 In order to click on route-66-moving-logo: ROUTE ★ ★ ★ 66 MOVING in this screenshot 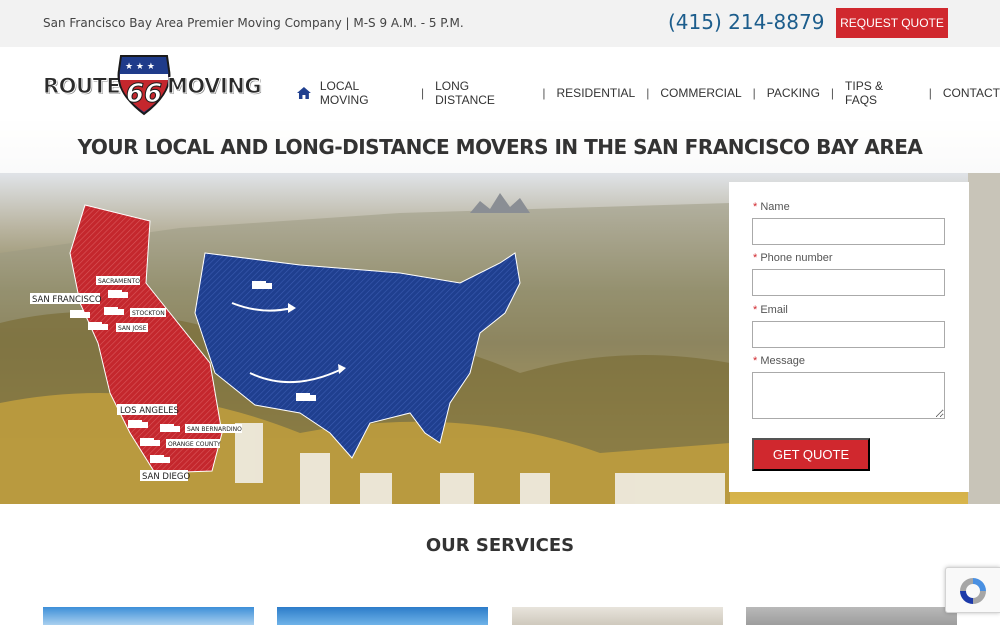, I will do `click(152, 84)`.